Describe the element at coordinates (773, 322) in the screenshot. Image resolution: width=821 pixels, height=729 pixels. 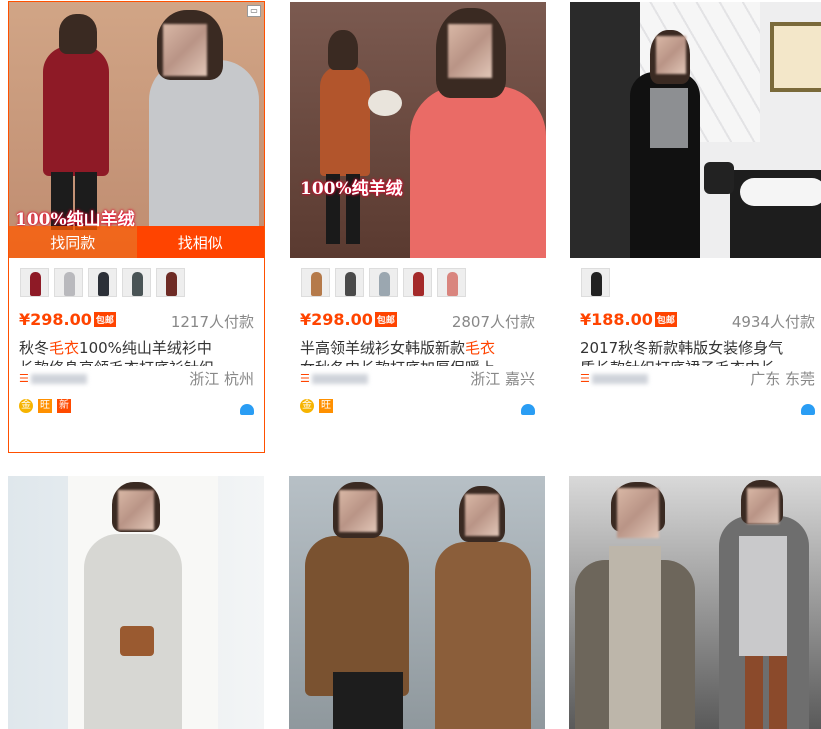
I see `sold-count: 4934人付款` at that location.